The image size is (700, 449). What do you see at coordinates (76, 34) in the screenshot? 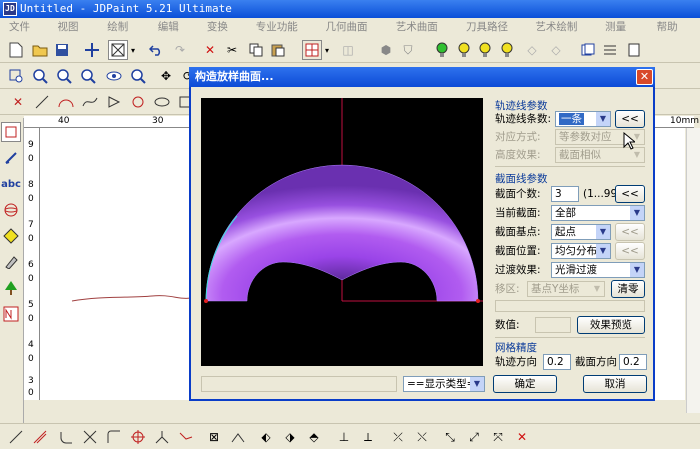
I see `menu-view: 视图(V)` at bounding box center [76, 34].